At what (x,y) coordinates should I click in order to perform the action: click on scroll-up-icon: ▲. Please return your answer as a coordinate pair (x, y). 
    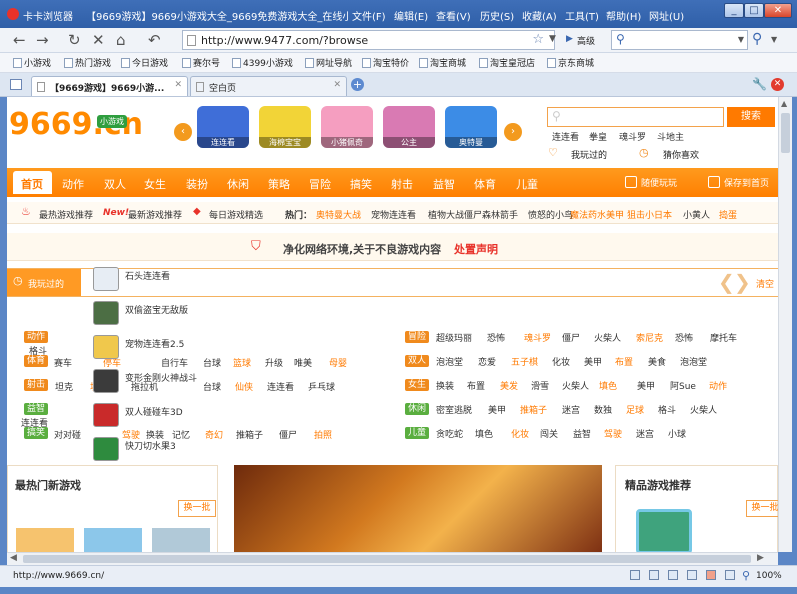
    Looking at the image, I should click on (784, 103).